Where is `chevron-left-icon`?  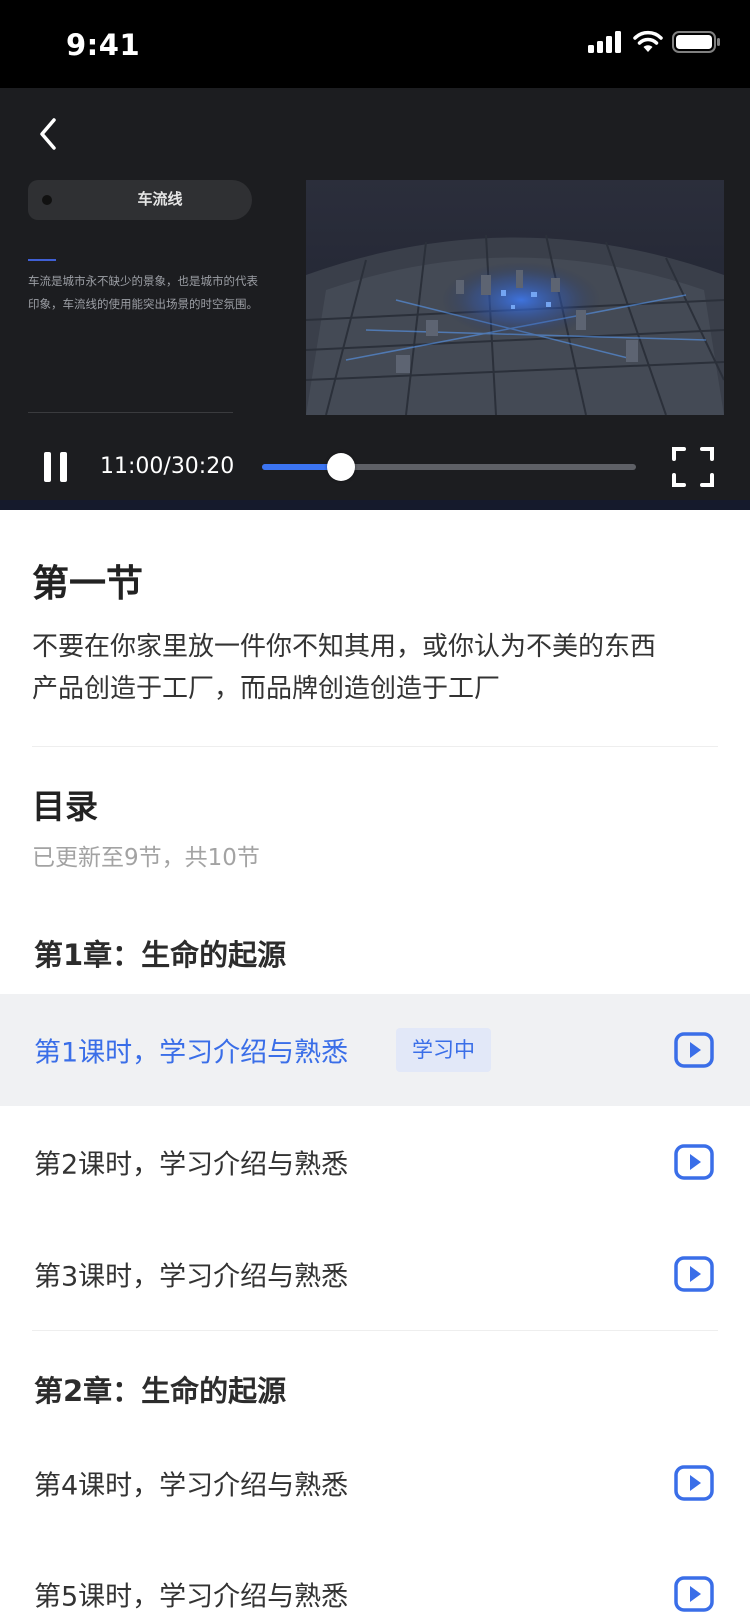 chevron-left-icon is located at coordinates (48, 134).